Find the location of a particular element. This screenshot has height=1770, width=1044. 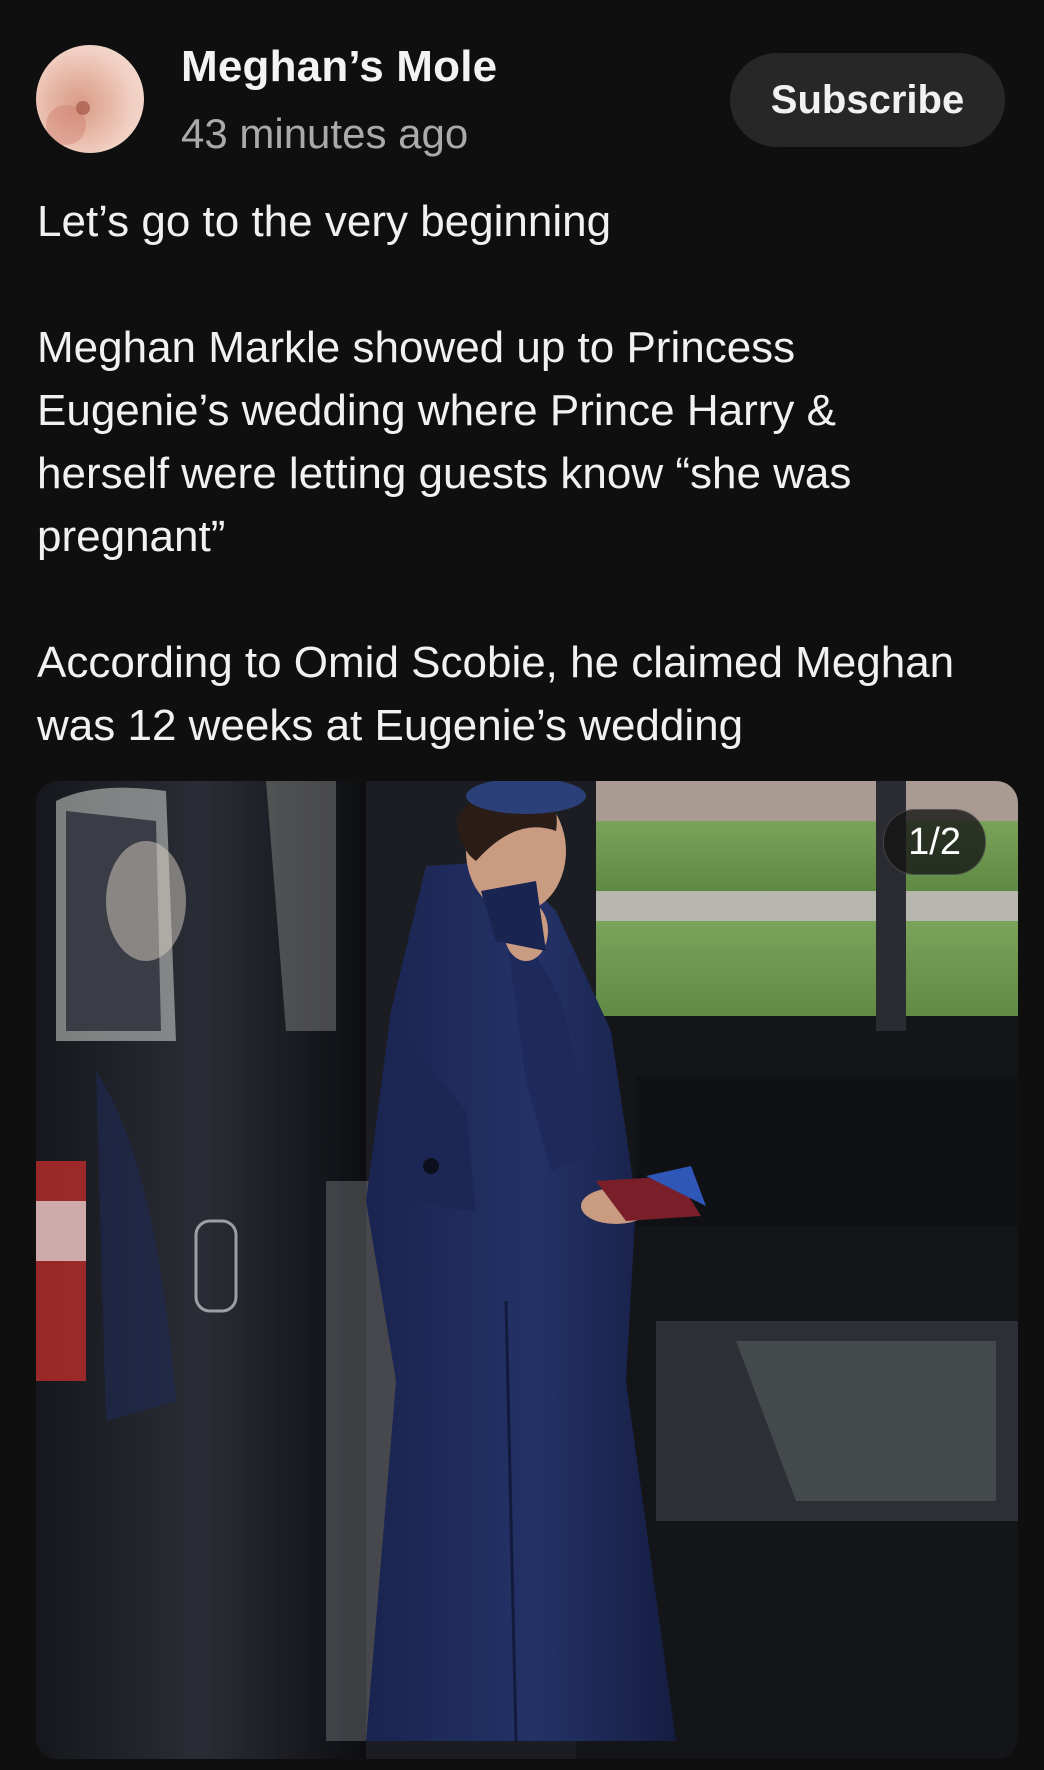

image-page-counter: 1/2 is located at coordinates (934, 842).